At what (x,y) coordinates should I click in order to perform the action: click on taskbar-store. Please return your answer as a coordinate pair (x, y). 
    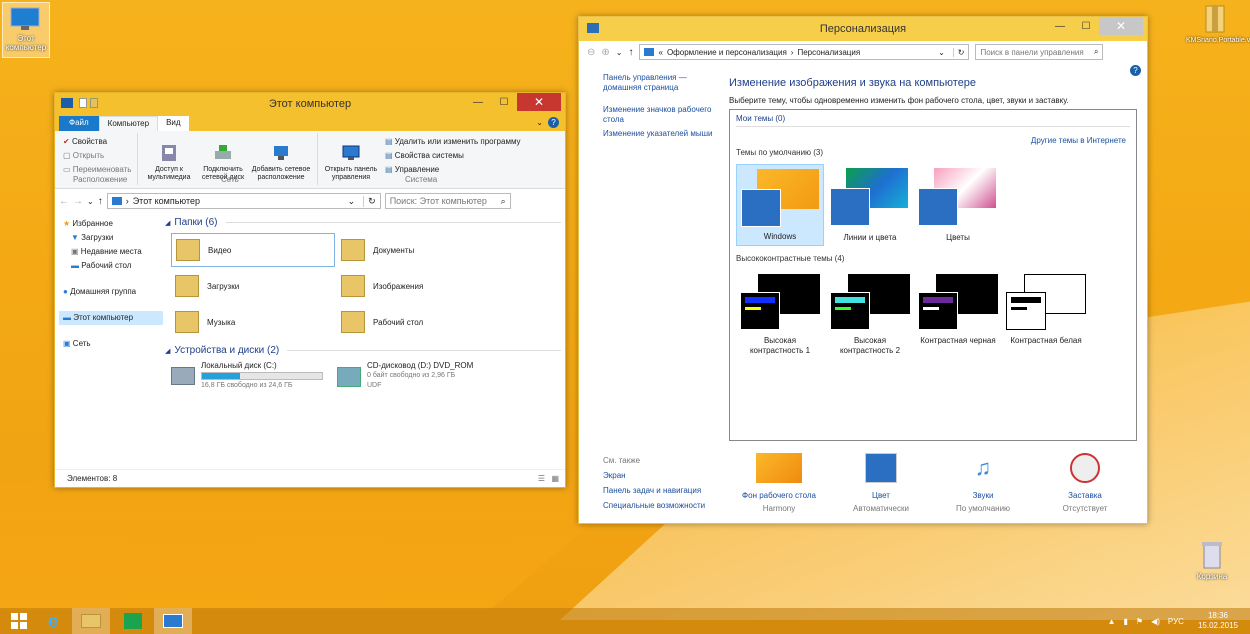
    Looking at the image, I should click on (133, 621).